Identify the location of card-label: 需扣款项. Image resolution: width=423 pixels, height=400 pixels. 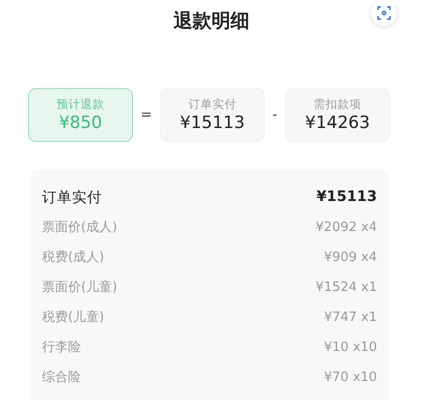
(337, 104).